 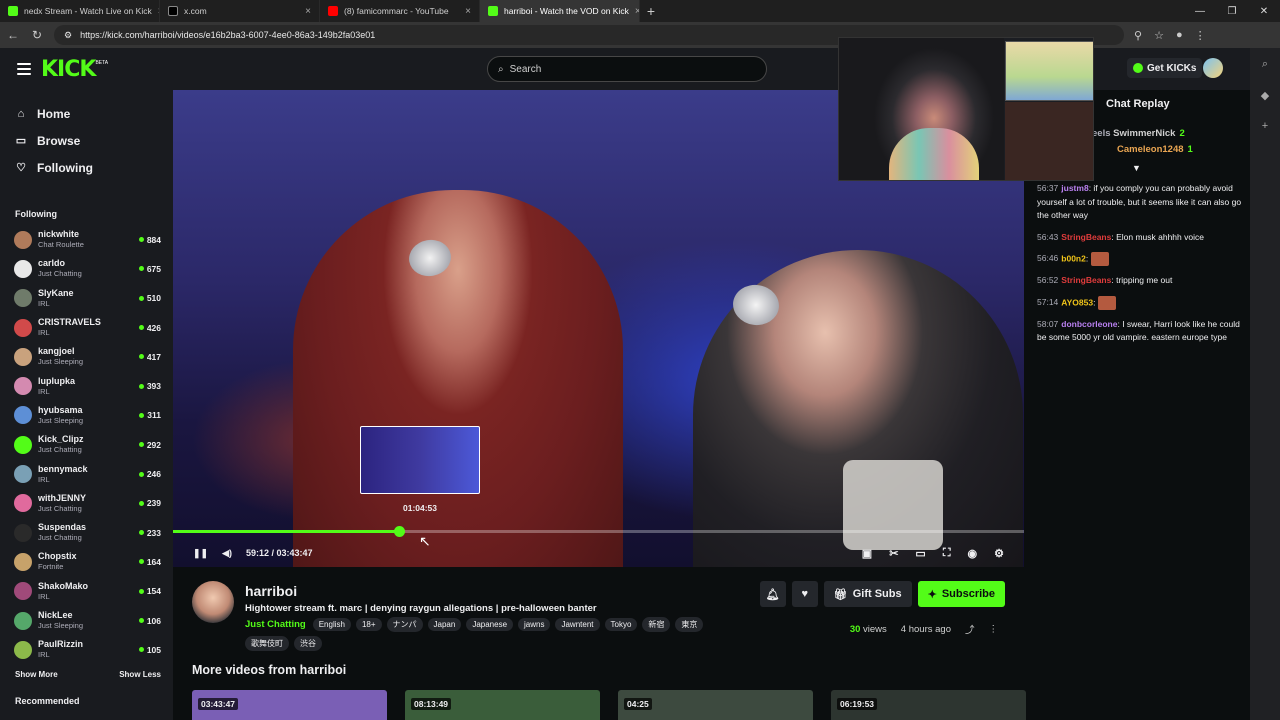 What do you see at coordinates (1213, 68) in the screenshot?
I see `user-avatar` at bounding box center [1213, 68].